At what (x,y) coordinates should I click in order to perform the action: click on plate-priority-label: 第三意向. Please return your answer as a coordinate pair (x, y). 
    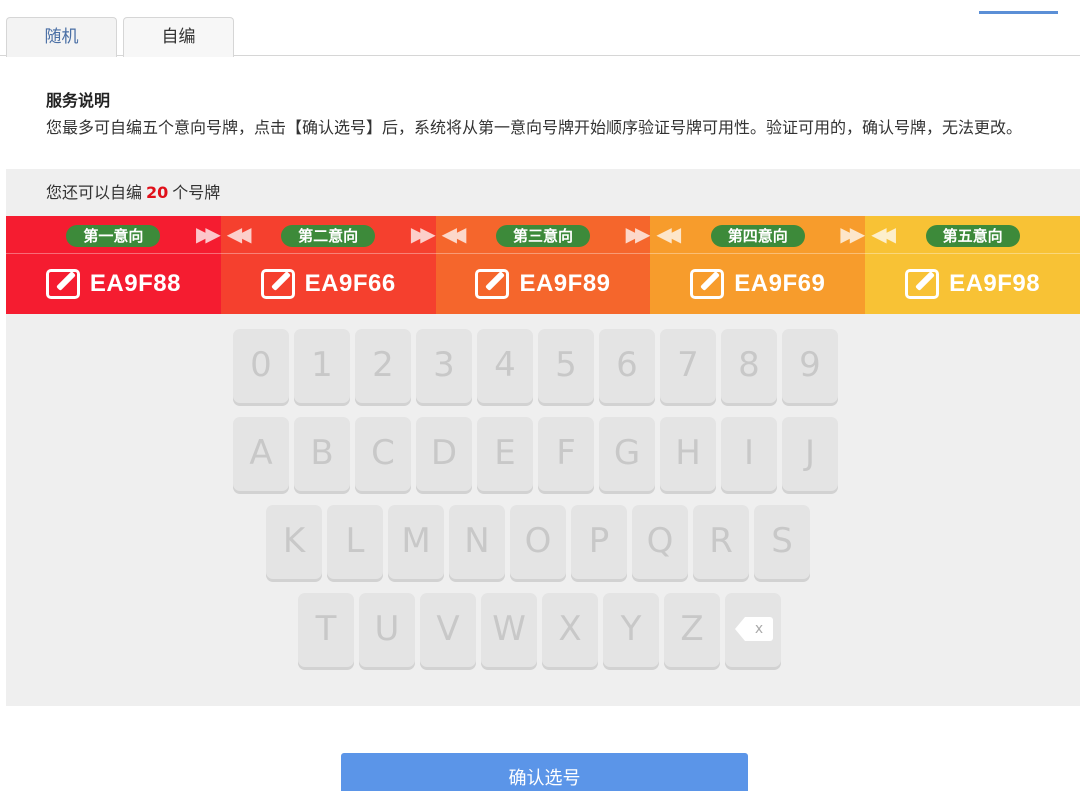
    Looking at the image, I should click on (542, 236).